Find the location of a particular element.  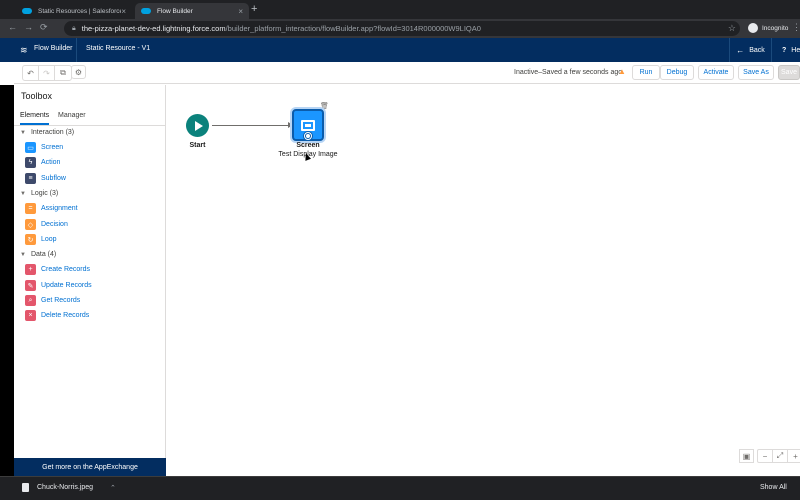

section-interaction: ▼ Interaction (3) is located at coordinates (47, 132).